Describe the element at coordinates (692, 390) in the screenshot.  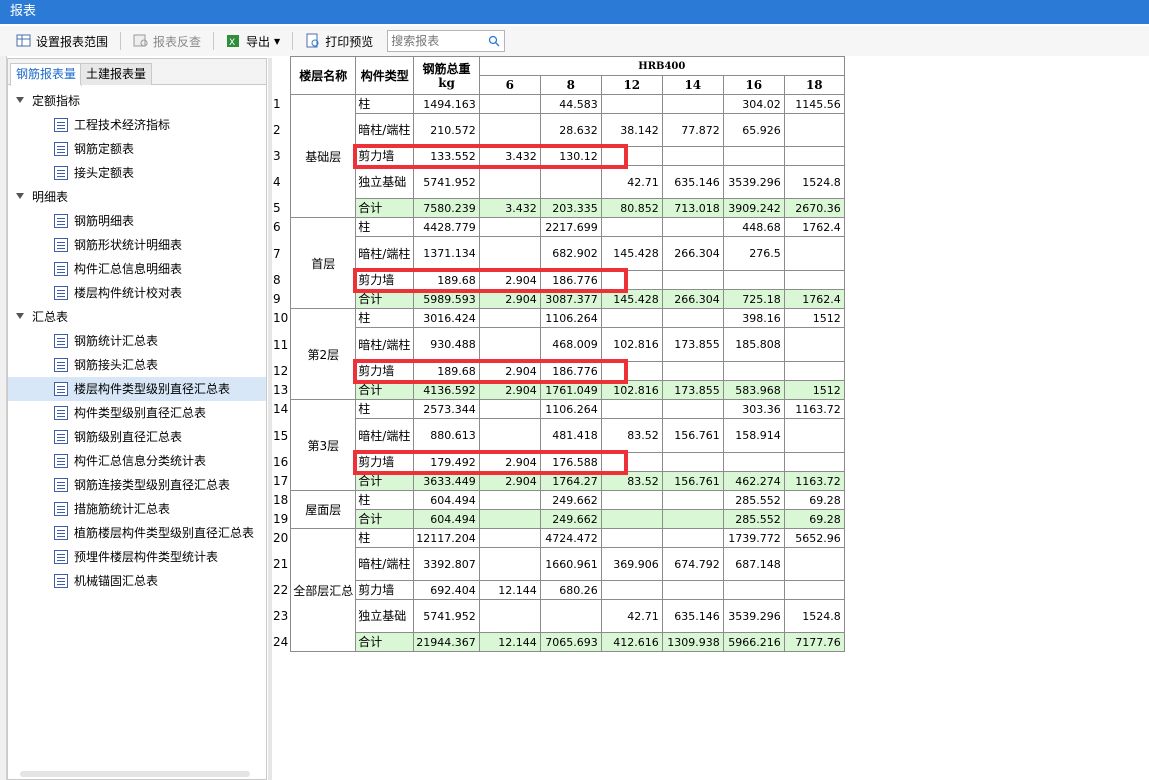
I see `diameter-value-cell: 173.855` at that location.